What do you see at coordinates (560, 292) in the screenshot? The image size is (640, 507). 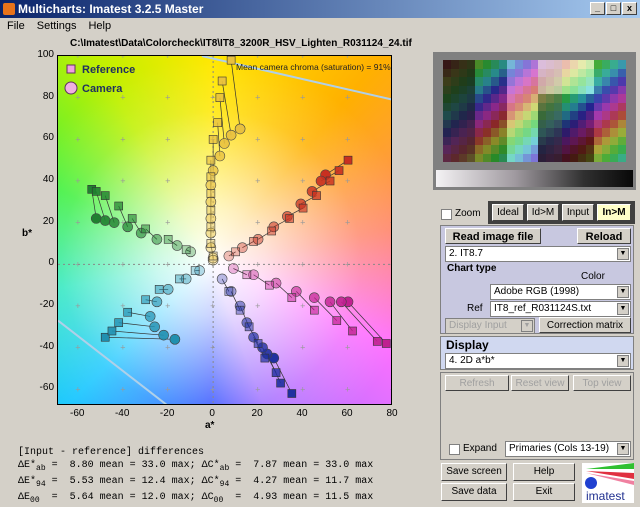 I see `color-space-select: Adobe RGB (1998) ▼` at bounding box center [560, 292].